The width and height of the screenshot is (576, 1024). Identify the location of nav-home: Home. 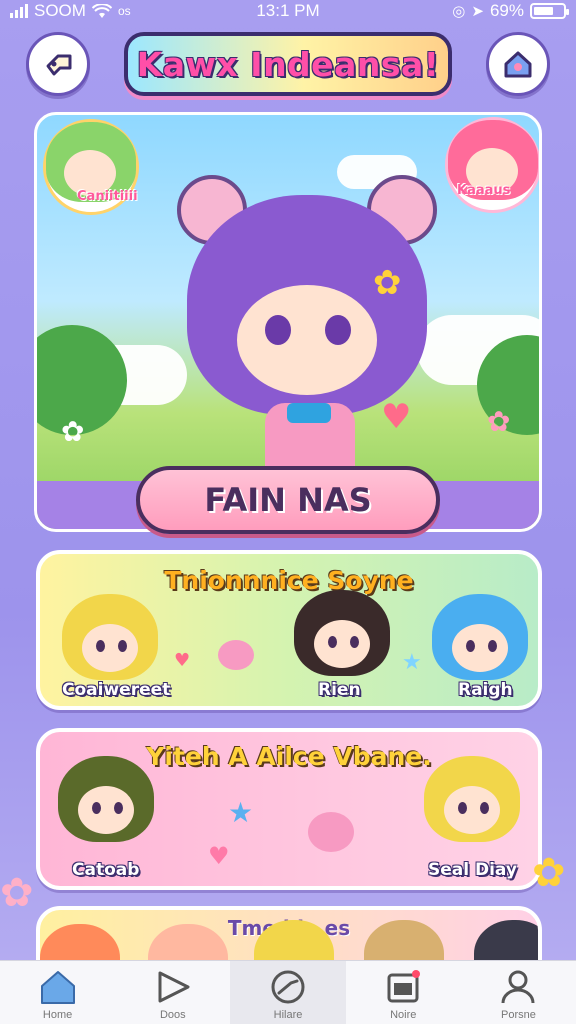
(57, 992).